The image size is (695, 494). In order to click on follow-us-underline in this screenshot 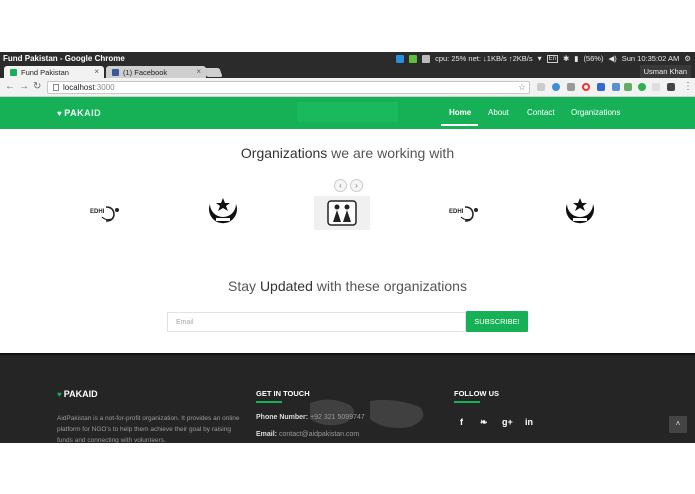, I will do `click(467, 402)`.